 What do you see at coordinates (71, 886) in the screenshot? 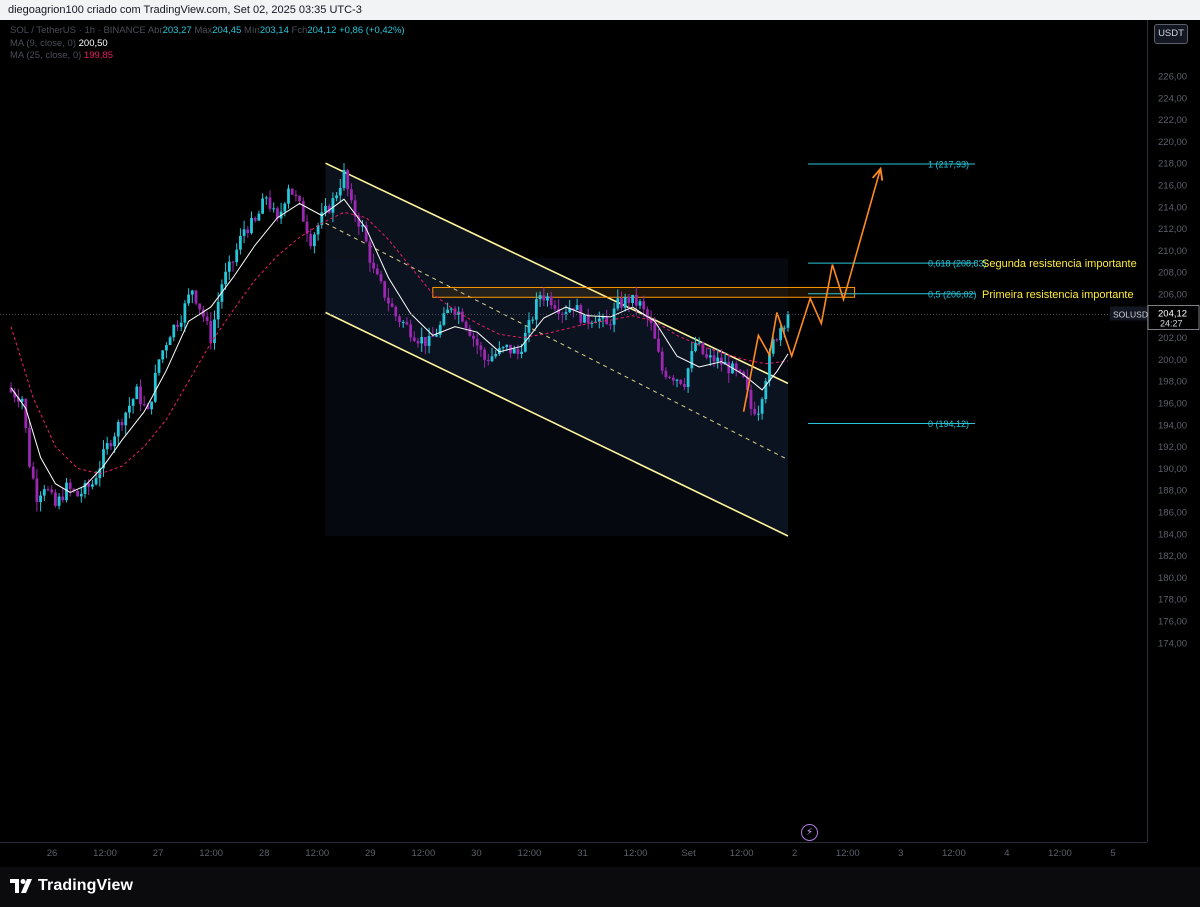
I see `tradingview-logo: TradingView` at bounding box center [71, 886].